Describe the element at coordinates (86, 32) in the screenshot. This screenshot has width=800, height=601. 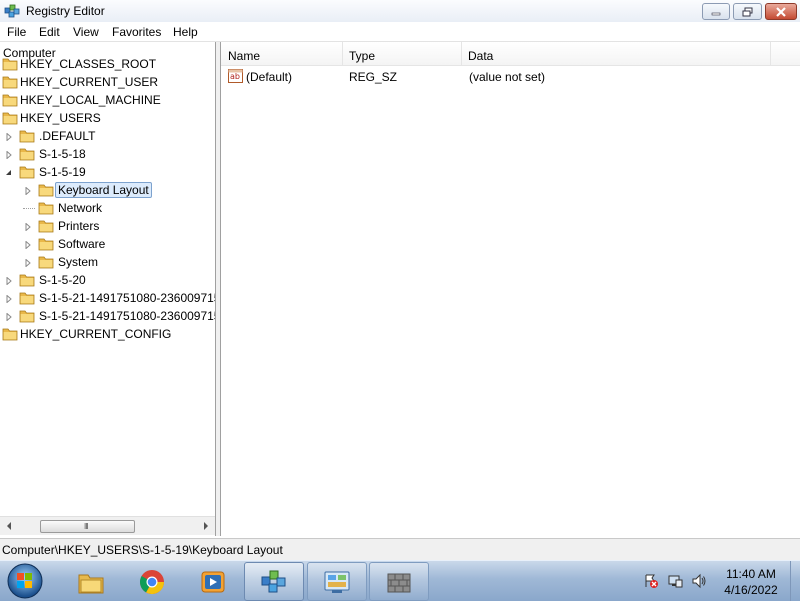
I see `menu-view: View` at that location.